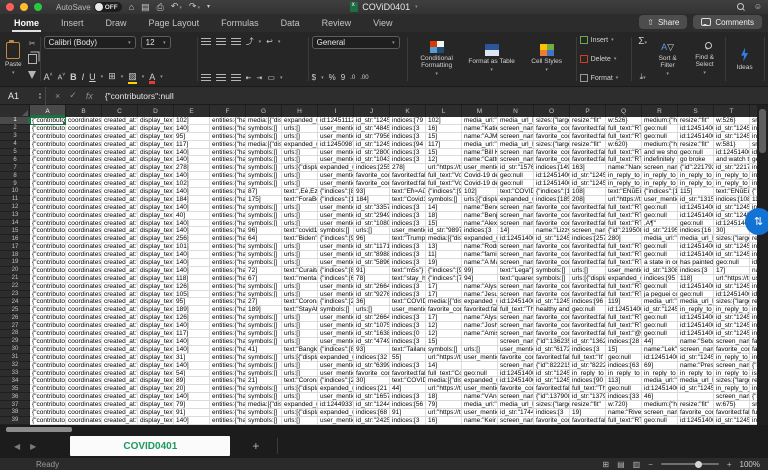 This screenshot has width=768, height=470. What do you see at coordinates (408, 121) in the screenshot?
I see `cell: indices:[79` at bounding box center [408, 121].